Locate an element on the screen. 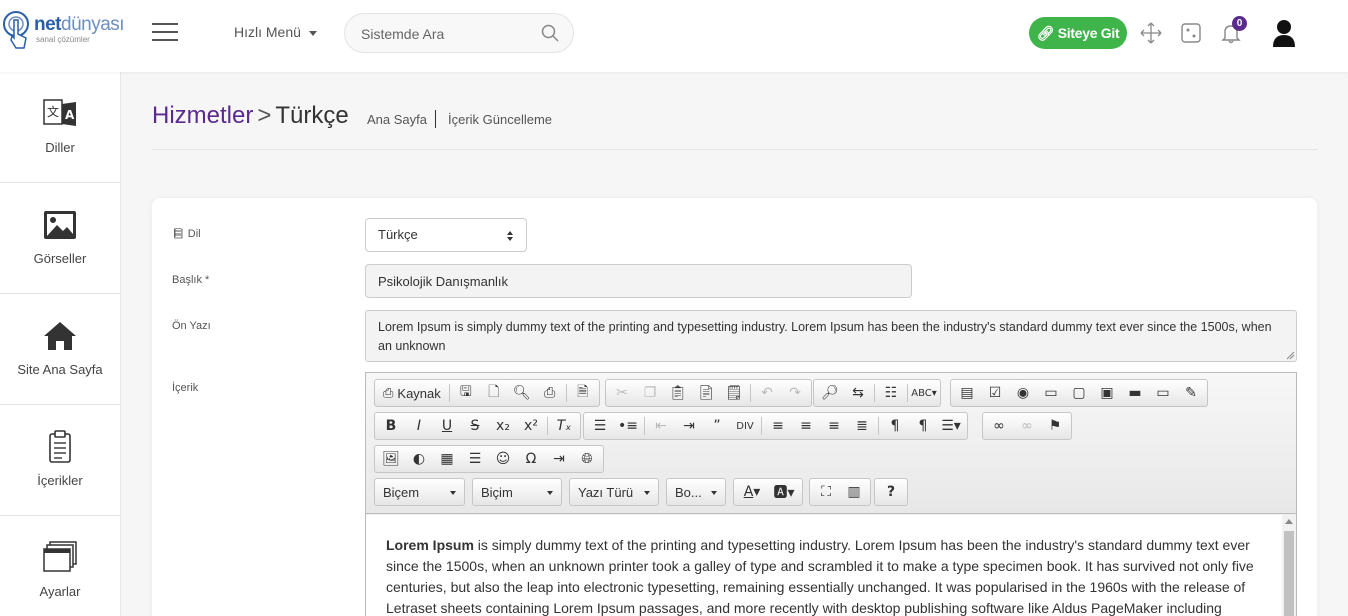 The image size is (1348, 616). align-left-icon: ≡ is located at coordinates (778, 426).